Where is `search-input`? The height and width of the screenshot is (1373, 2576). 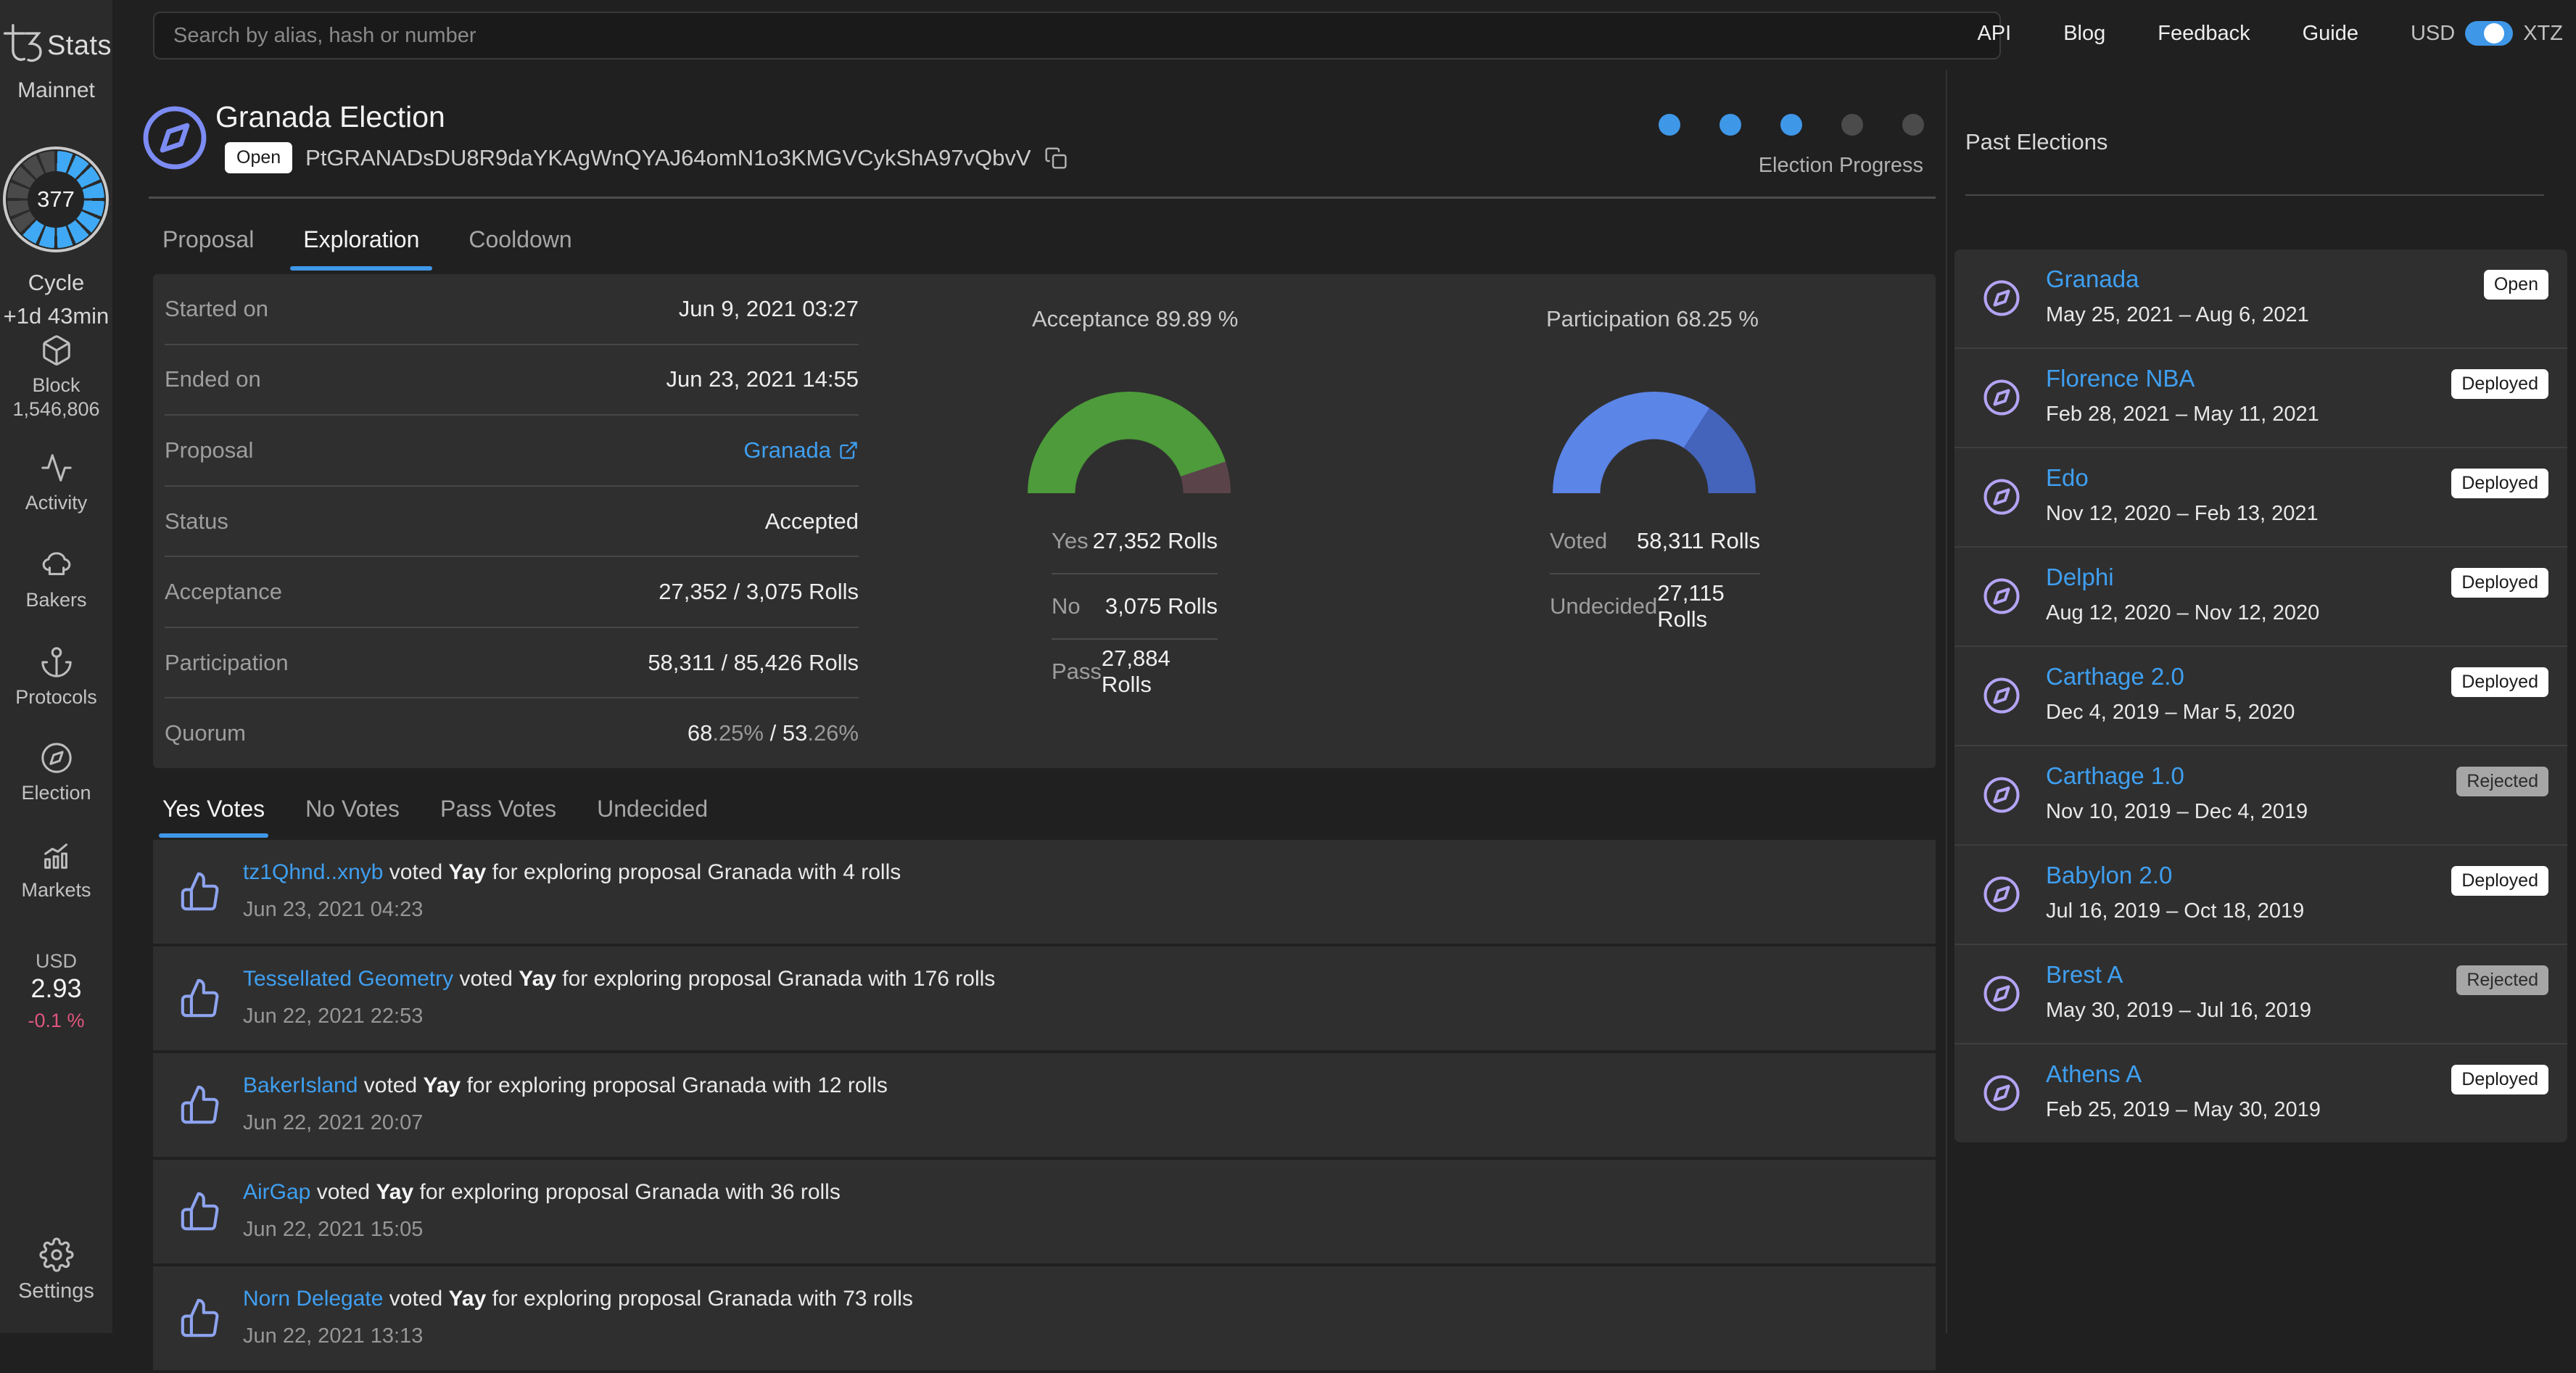 search-input is located at coordinates (1077, 35).